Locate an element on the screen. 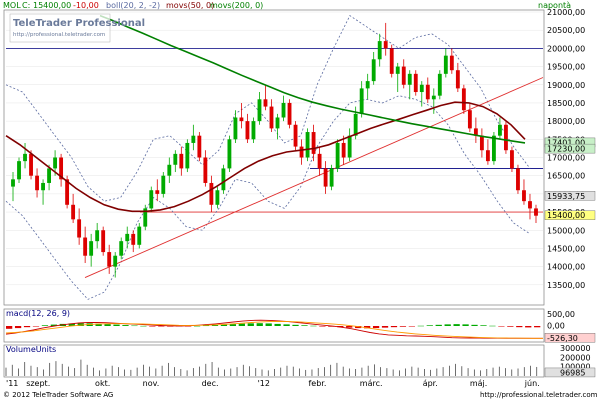 The width and height of the screenshot is (600, 400). header-mov200: movs(200, 0) is located at coordinates (236, 5).